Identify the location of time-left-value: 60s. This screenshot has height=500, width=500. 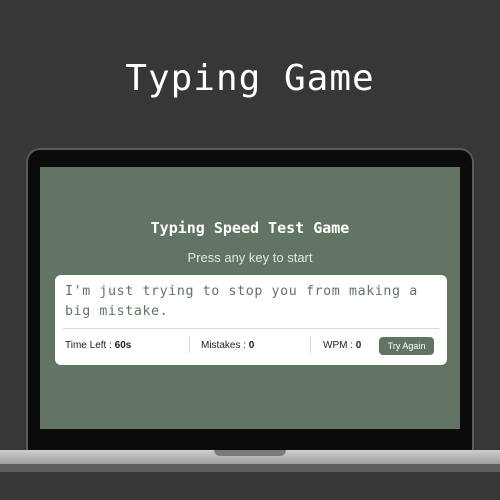
(123, 345).